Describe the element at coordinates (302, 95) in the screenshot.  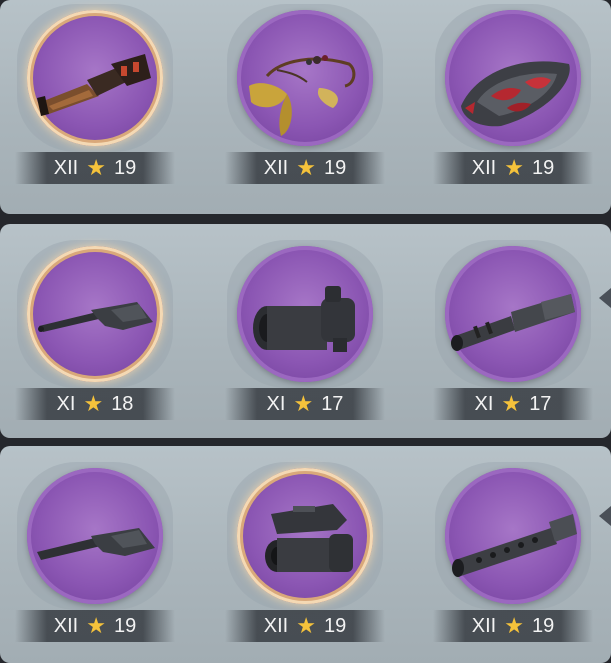
I see `tassel-charm-icon` at that location.